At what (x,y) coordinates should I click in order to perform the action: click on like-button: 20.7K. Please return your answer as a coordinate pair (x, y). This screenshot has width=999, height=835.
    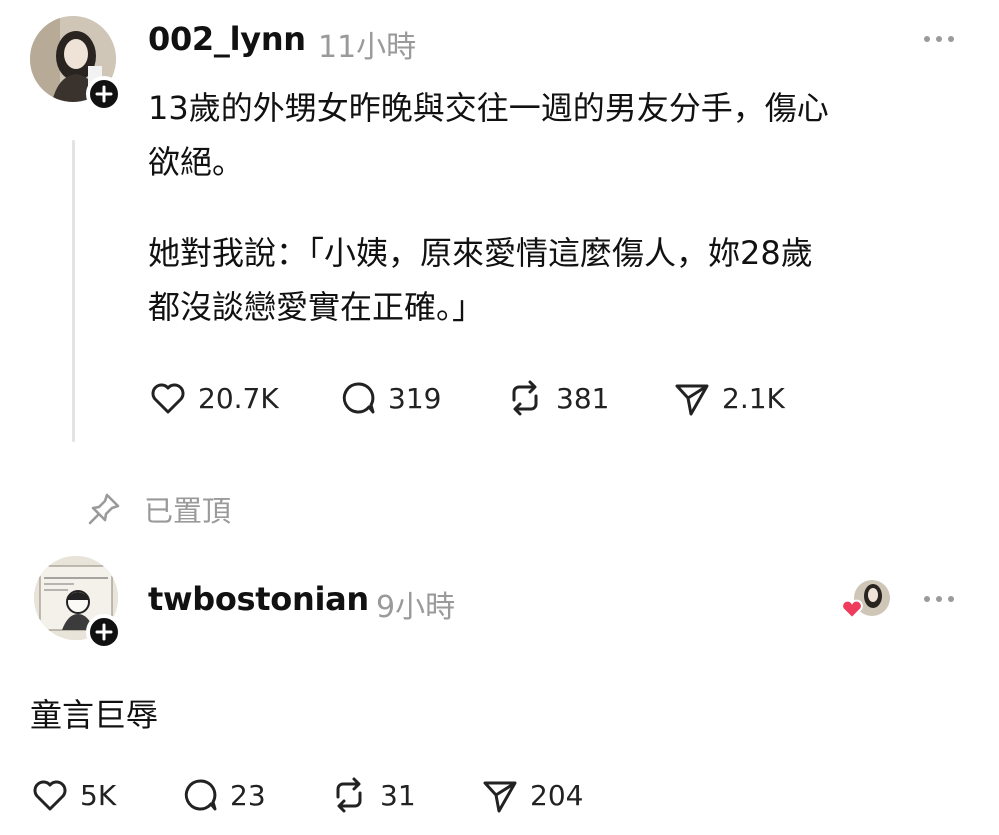
    Looking at the image, I should click on (243, 398).